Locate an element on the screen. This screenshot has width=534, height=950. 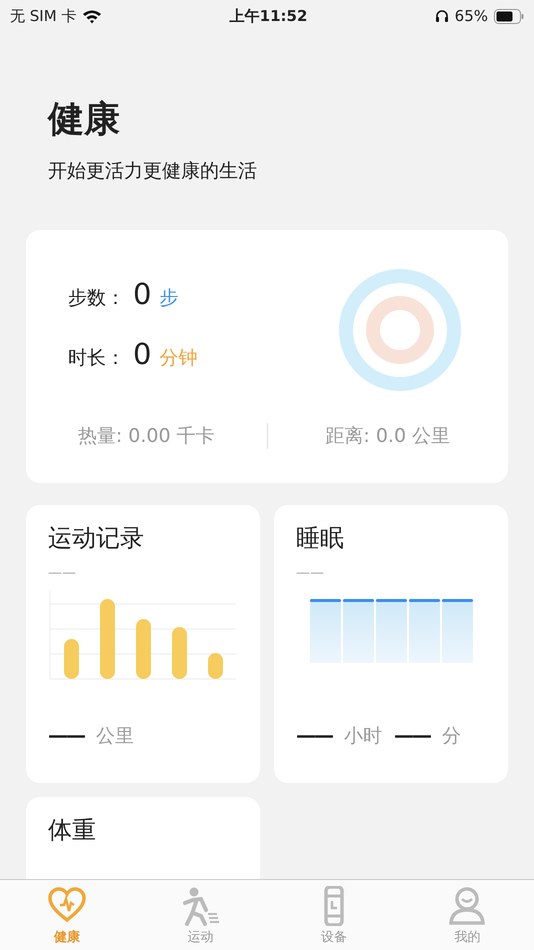
metric-label: 时长： is located at coordinates (96, 358).